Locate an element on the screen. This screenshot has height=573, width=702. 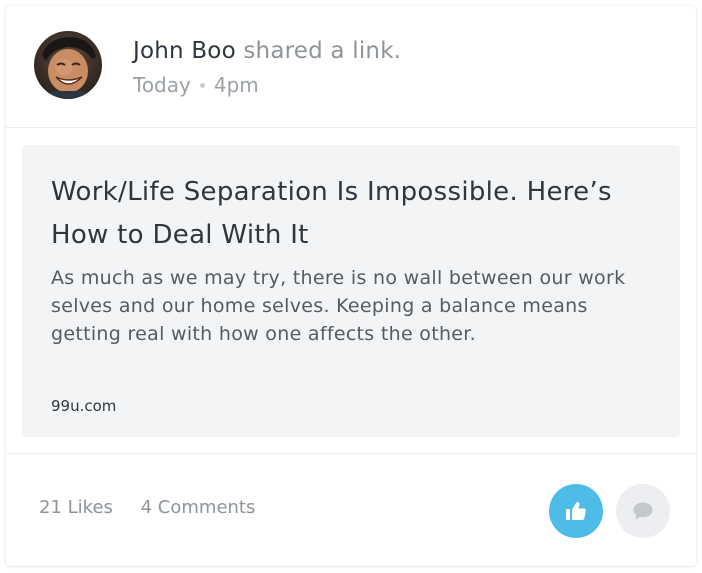
avatar is located at coordinates (68, 65).